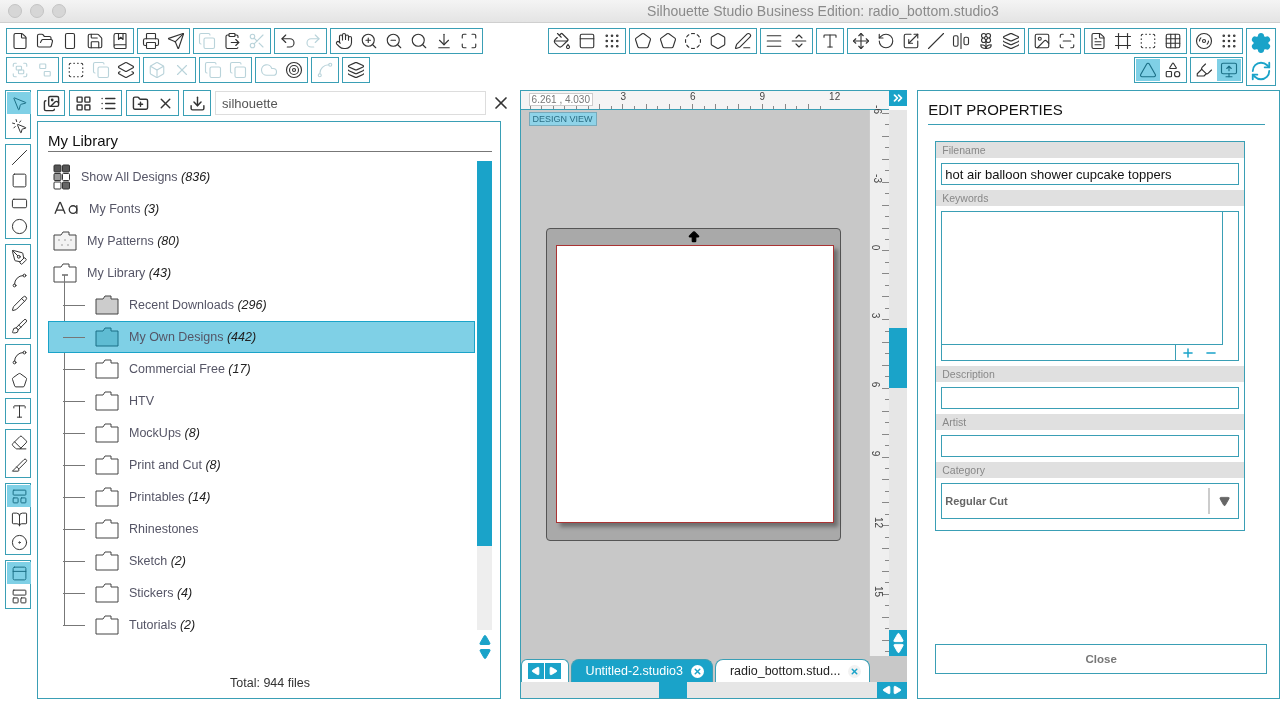 This screenshot has width=1280, height=709. I want to click on field-label: Filename, so click(1090, 150).